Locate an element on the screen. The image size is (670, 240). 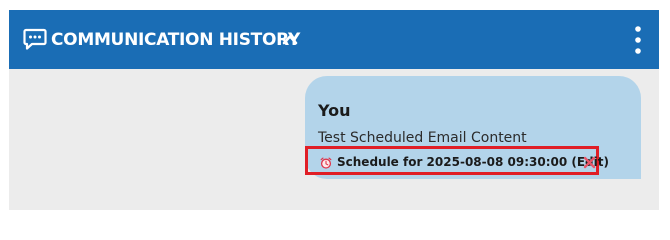
alarm-clock-icon is located at coordinates (326, 163).